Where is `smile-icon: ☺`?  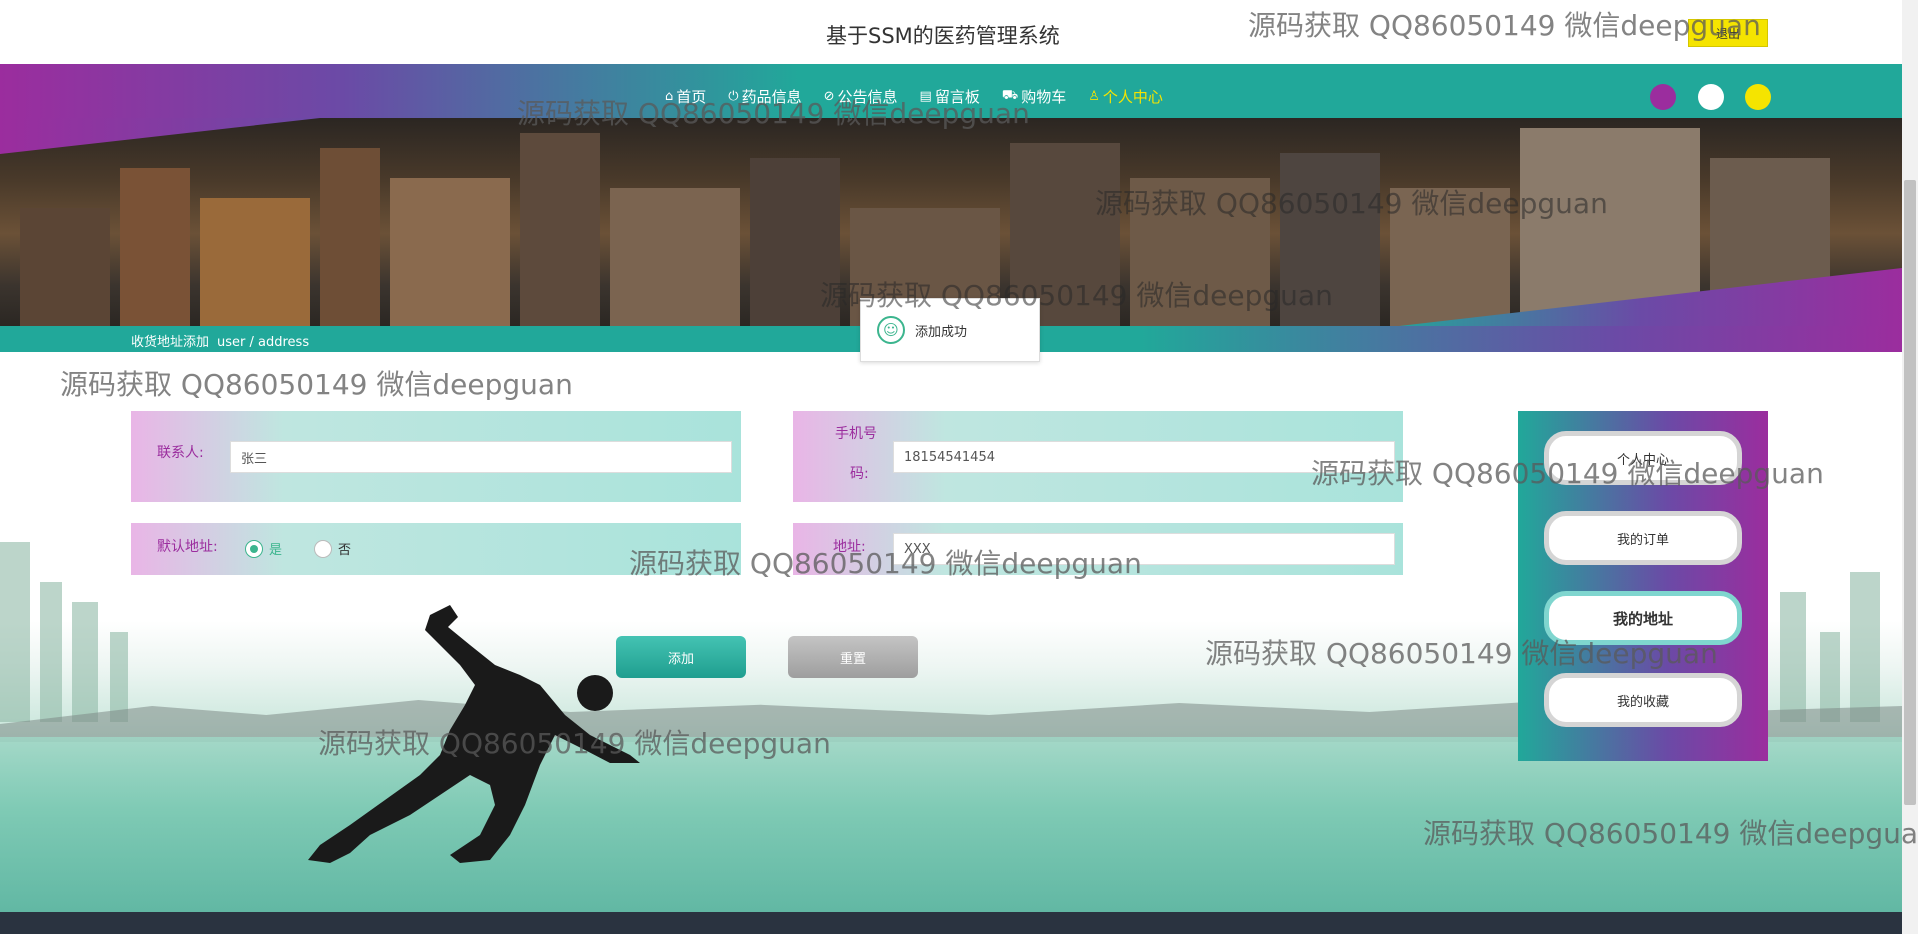 smile-icon: ☺ is located at coordinates (891, 330).